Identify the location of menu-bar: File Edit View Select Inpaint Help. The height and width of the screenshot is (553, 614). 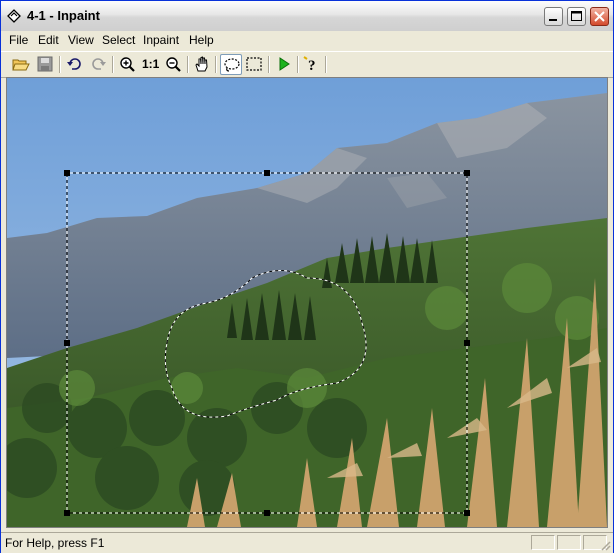
(307, 40).